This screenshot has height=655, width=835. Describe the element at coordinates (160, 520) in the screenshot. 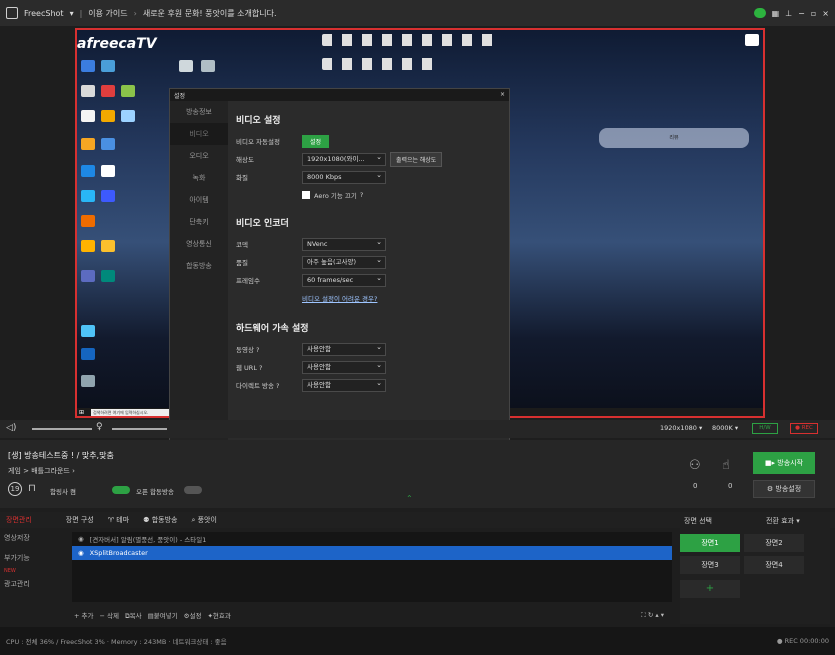

I see `tab-joint: ⚉ 합동방송` at that location.